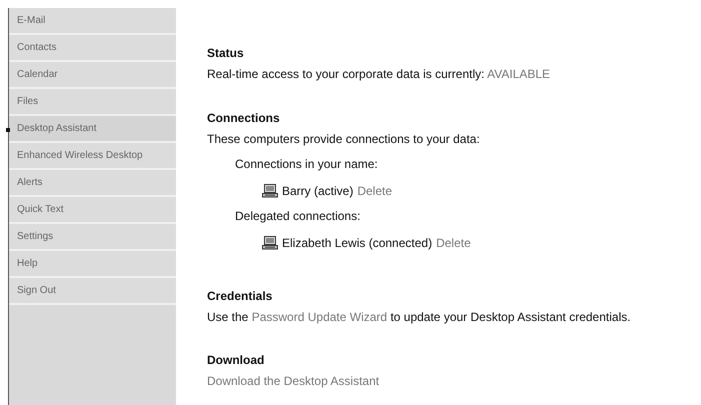  I want to click on section-heading: Status, so click(226, 53).